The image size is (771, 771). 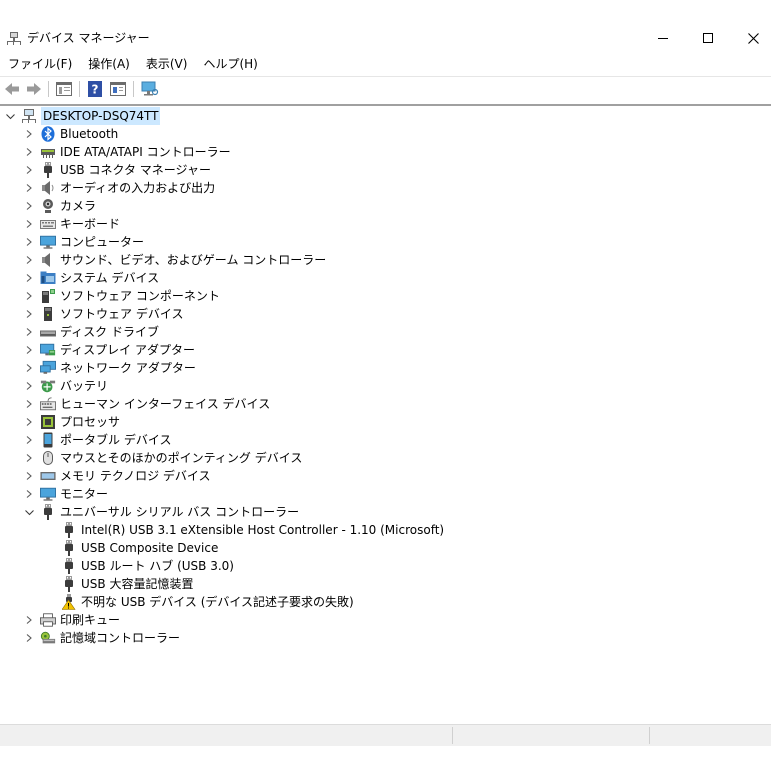 I want to click on tree-item-label: ヒューマン インターフェイス デバイス, so click(x=165, y=404).